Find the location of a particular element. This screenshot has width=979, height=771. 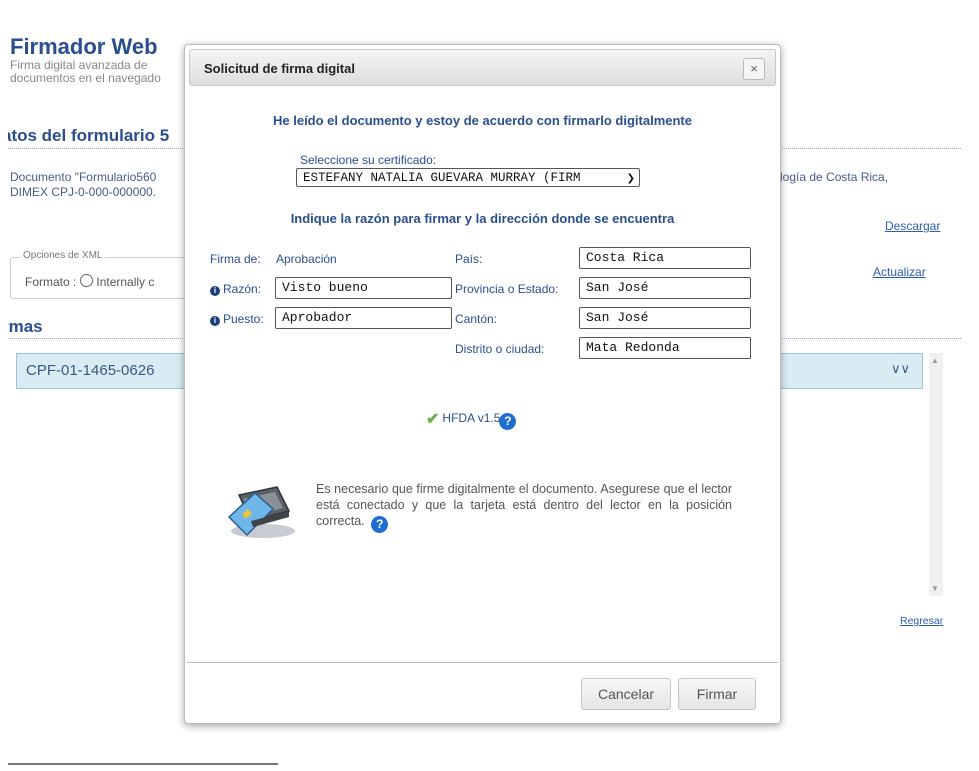

version-row: ✔ HFDA v1.5? is located at coordinates (471, 419).